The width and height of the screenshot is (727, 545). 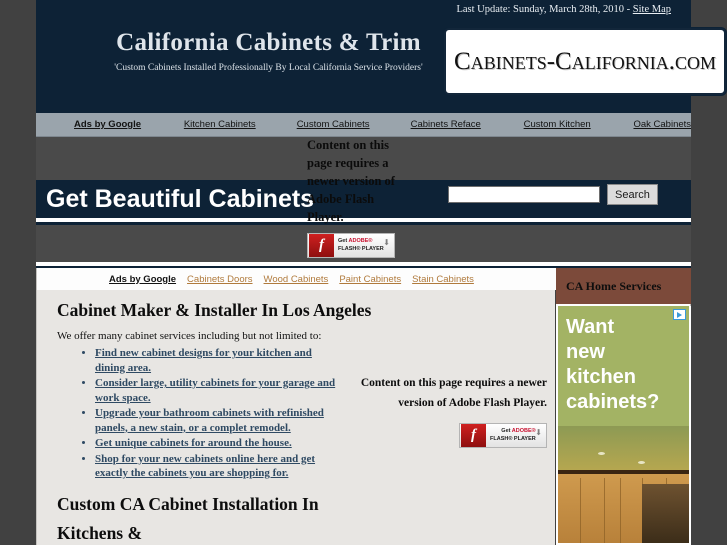 What do you see at coordinates (219, 279) in the screenshot?
I see `ad-link-cabinets-doors: Cabinets Doors` at bounding box center [219, 279].